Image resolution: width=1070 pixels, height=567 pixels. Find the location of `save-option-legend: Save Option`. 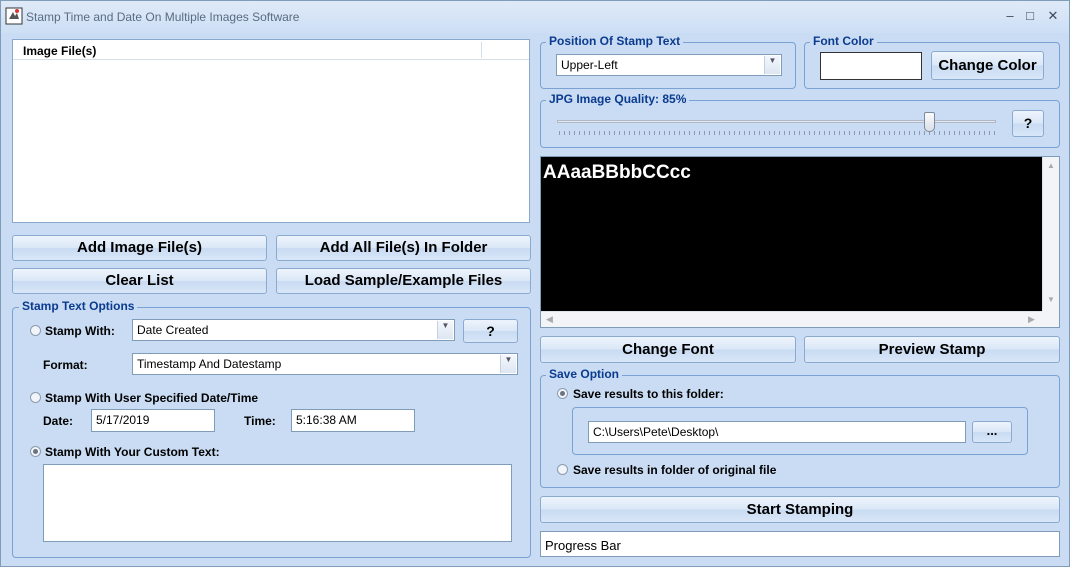

save-option-legend: Save Option is located at coordinates (584, 374).